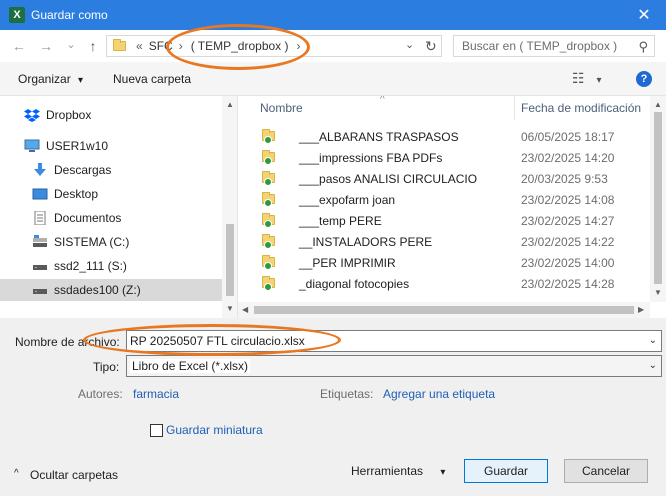 Image resolution: width=666 pixels, height=496 pixels. Describe the element at coordinates (643, 47) in the screenshot. I see `search-icon: ⚲` at that location.